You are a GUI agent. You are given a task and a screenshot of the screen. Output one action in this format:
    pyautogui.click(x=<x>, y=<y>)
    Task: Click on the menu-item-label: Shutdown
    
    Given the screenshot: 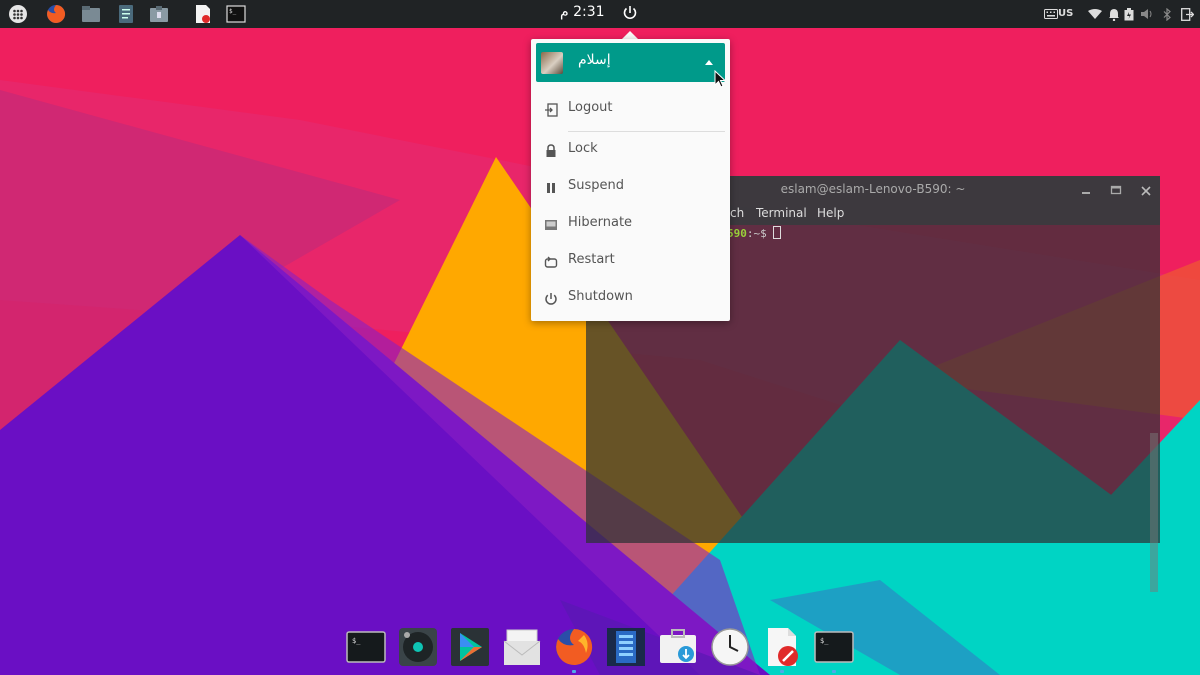 What is the action you would take?
    pyautogui.click(x=600, y=296)
    